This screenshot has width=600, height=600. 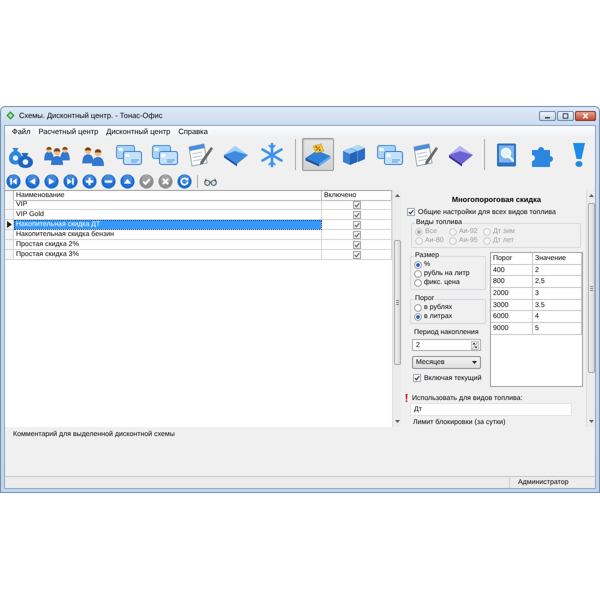 What do you see at coordinates (184, 181) in the screenshot?
I see `refresh-button` at bounding box center [184, 181].